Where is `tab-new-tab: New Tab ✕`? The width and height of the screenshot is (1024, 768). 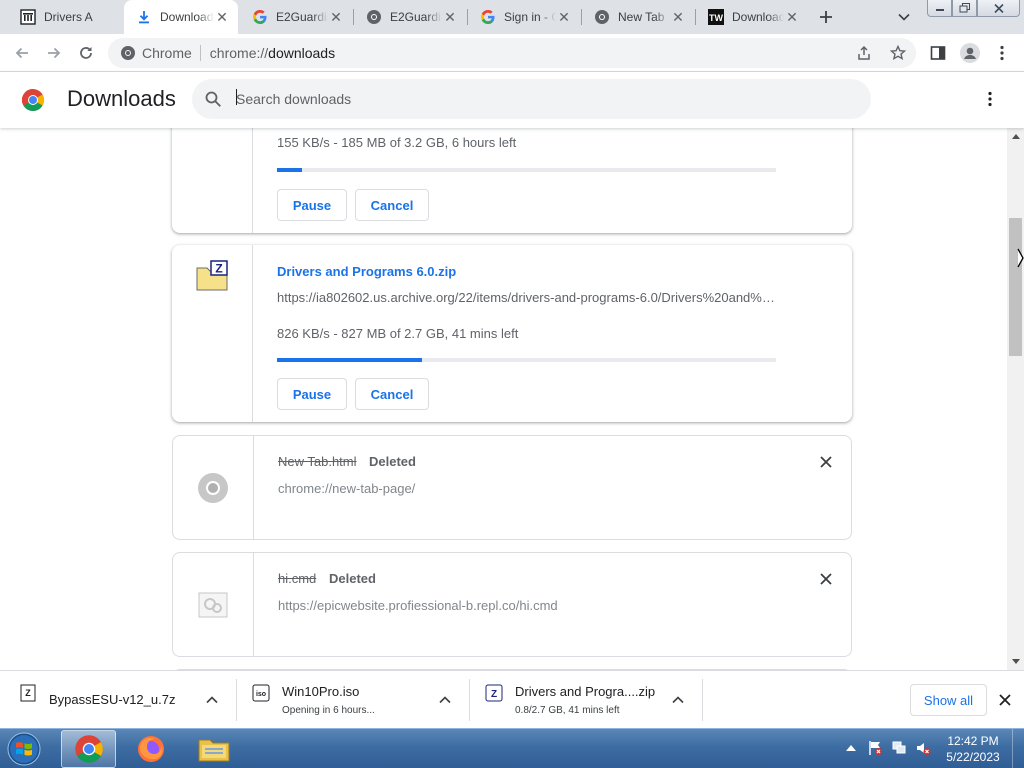
tab-new-tab: New Tab ✕ is located at coordinates (638, 17).